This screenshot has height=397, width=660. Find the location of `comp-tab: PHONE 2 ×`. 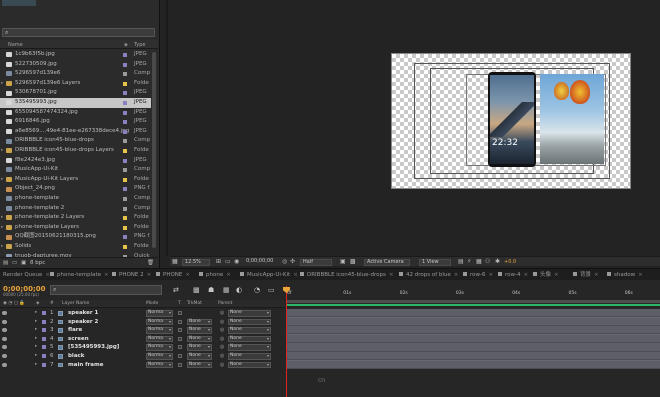

comp-tab: PHONE 2 × is located at coordinates (131, 275).